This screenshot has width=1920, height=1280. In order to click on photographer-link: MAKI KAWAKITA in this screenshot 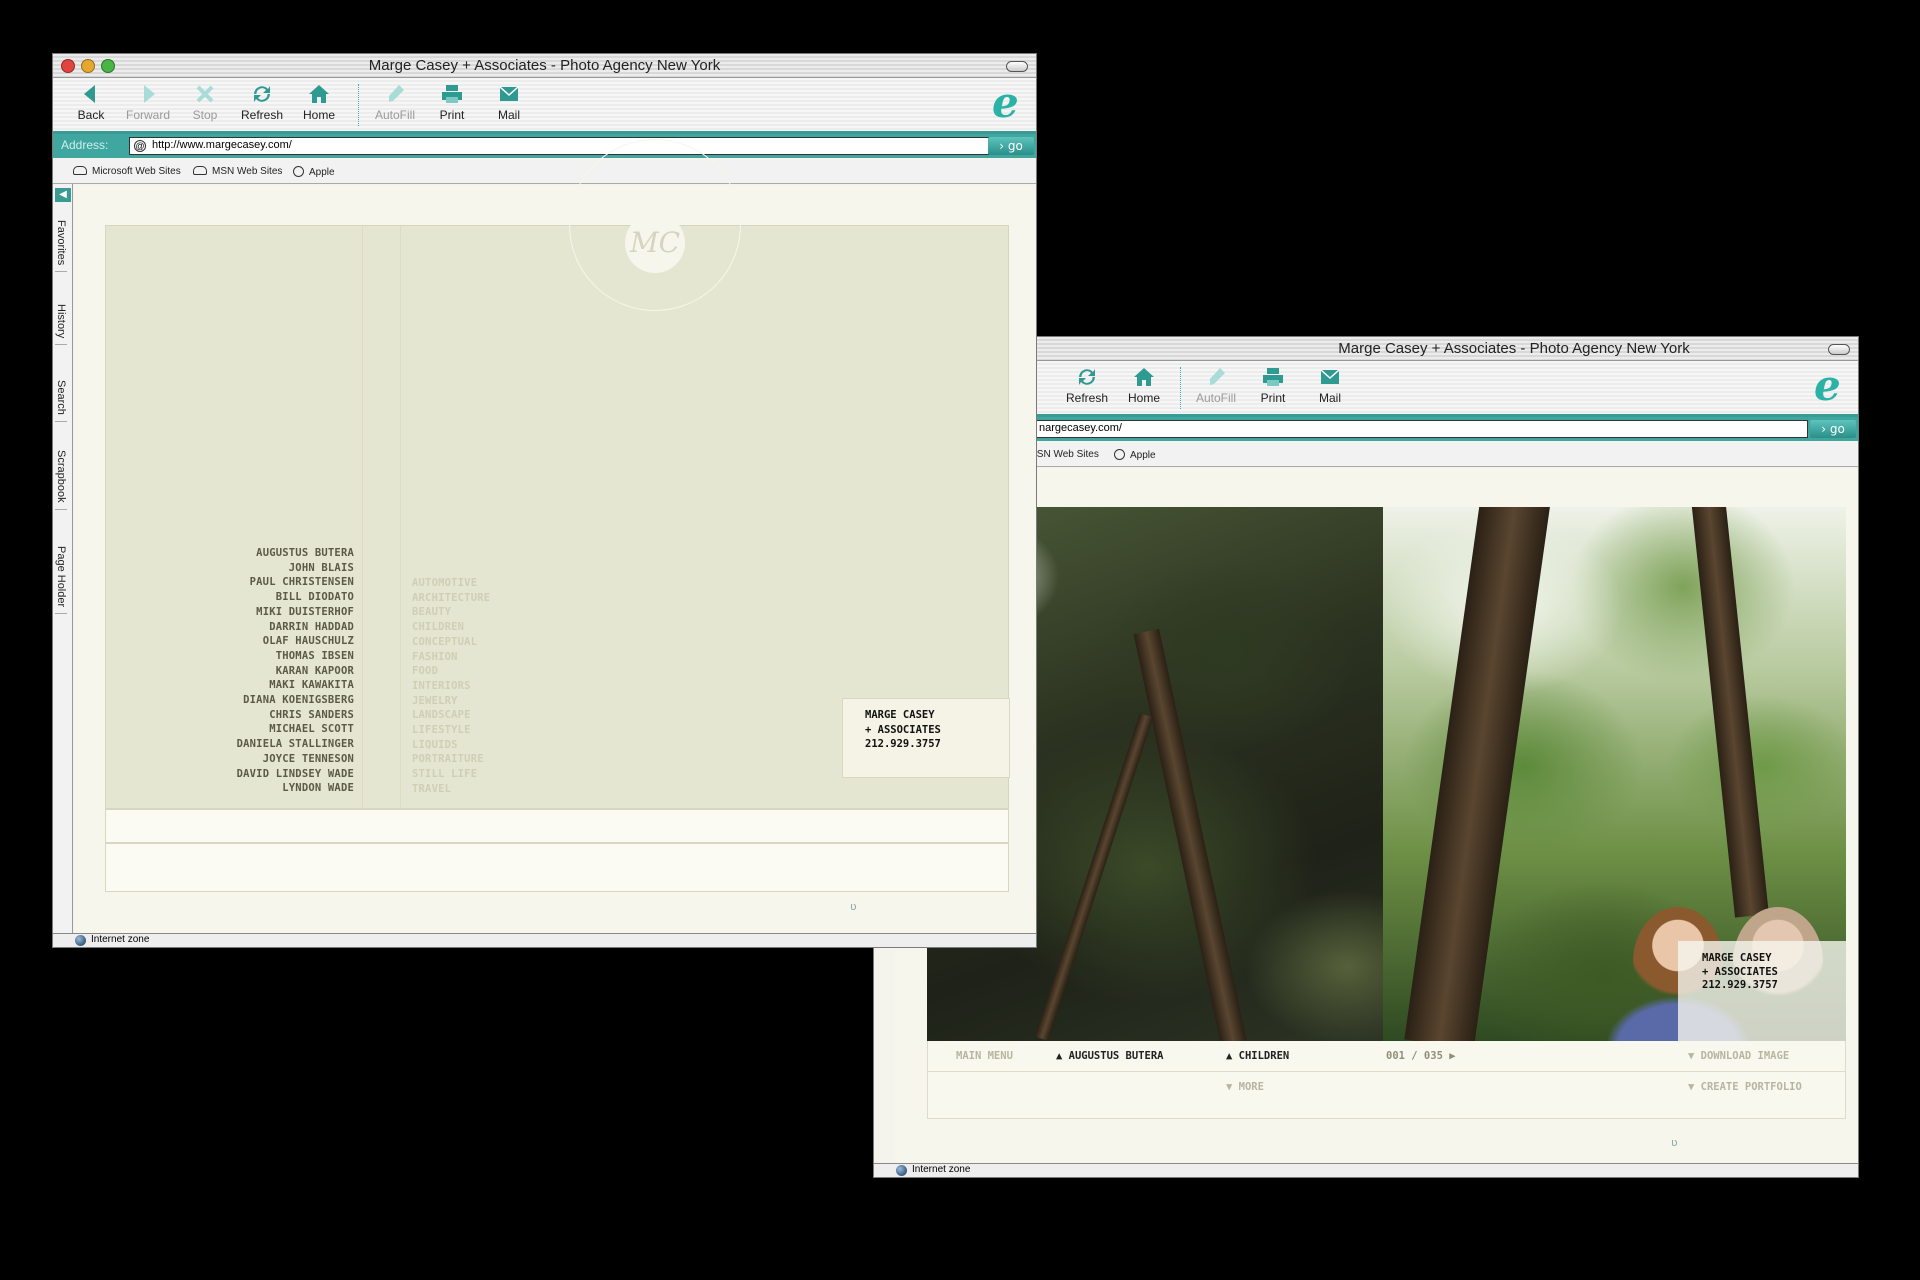, I will do `click(275, 685)`.